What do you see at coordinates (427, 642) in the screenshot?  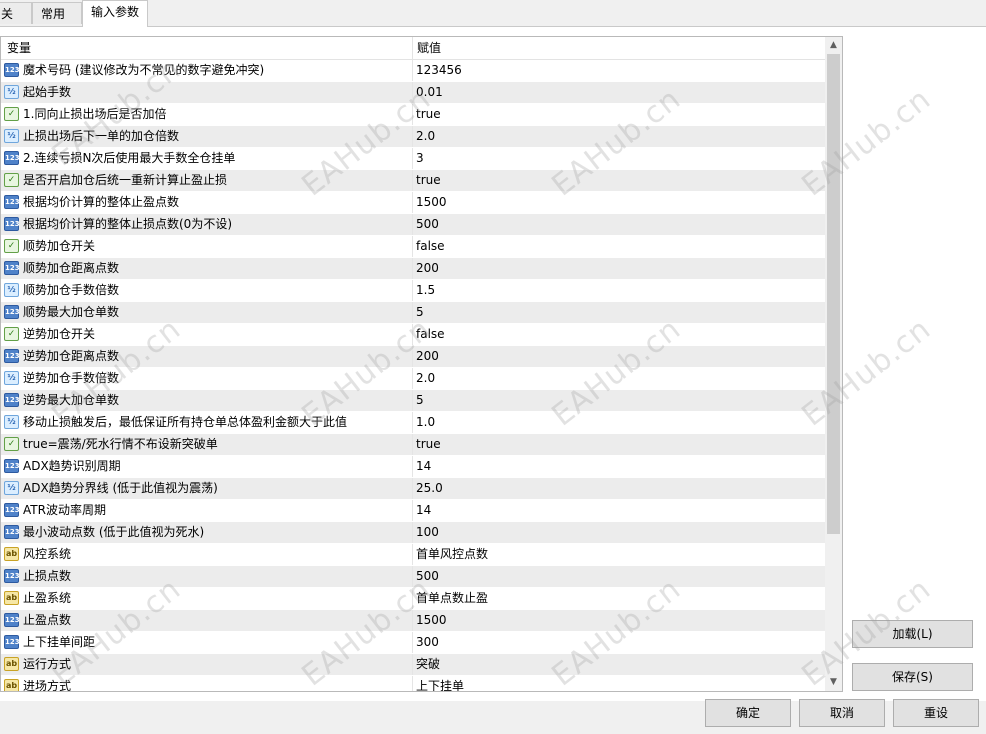 I see `parameter-value: 300` at bounding box center [427, 642].